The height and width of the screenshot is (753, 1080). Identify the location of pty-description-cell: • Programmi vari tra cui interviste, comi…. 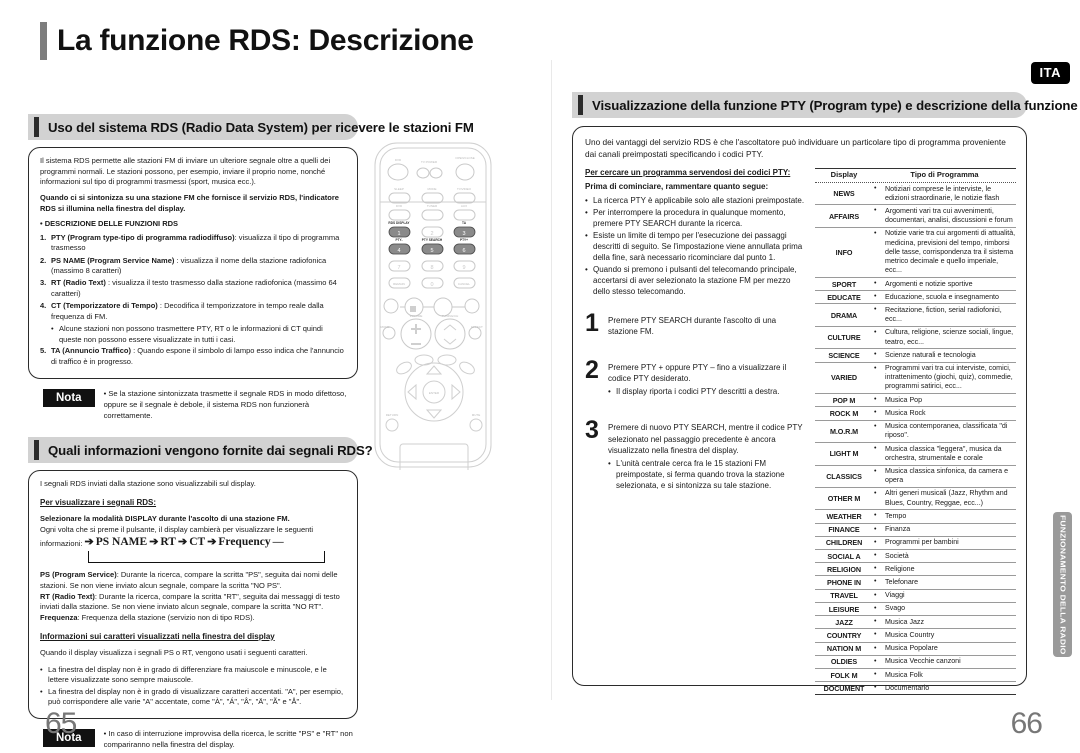
(944, 378).